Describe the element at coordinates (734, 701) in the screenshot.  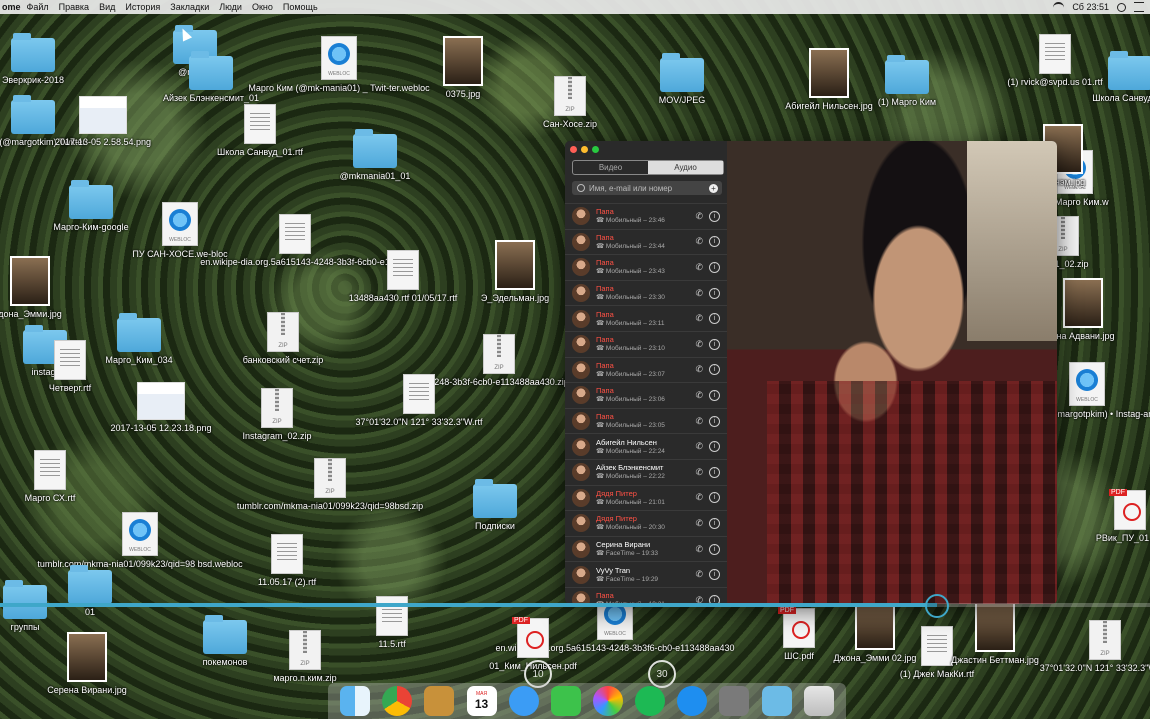
I see `preferences-icon` at that location.